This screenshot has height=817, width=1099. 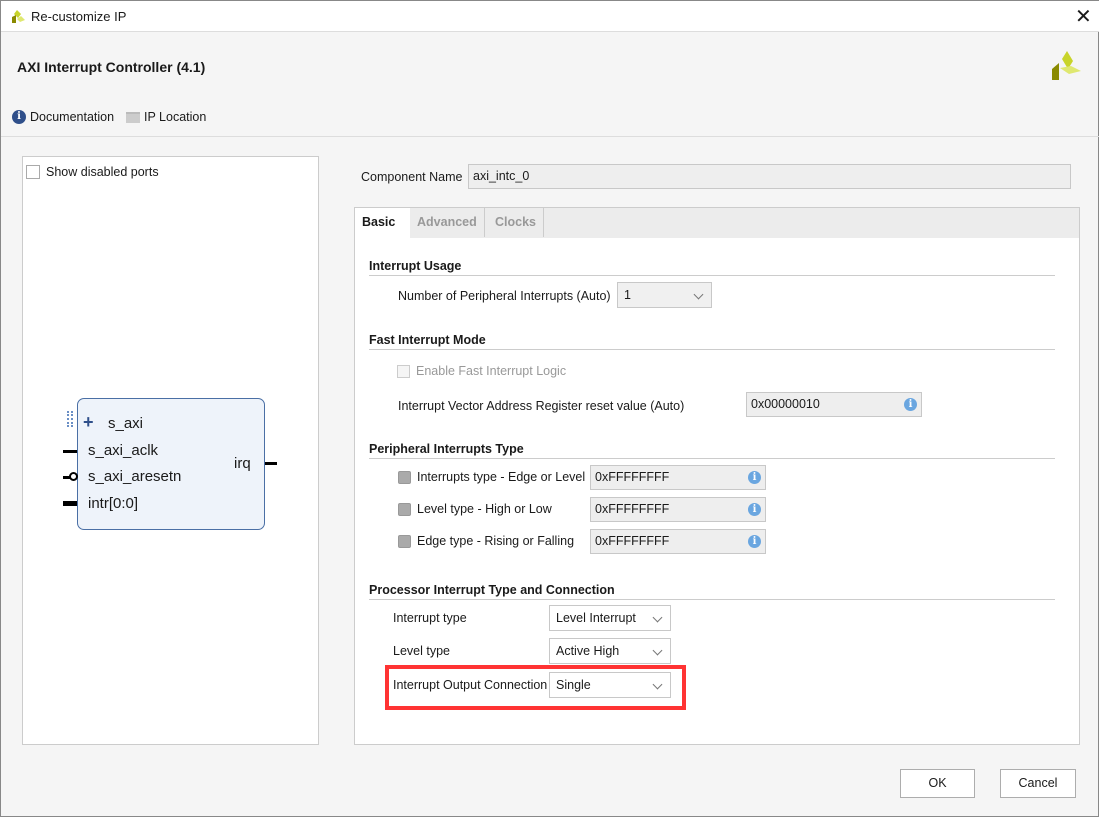 I want to click on select-value: Active High, so click(x=588, y=651).